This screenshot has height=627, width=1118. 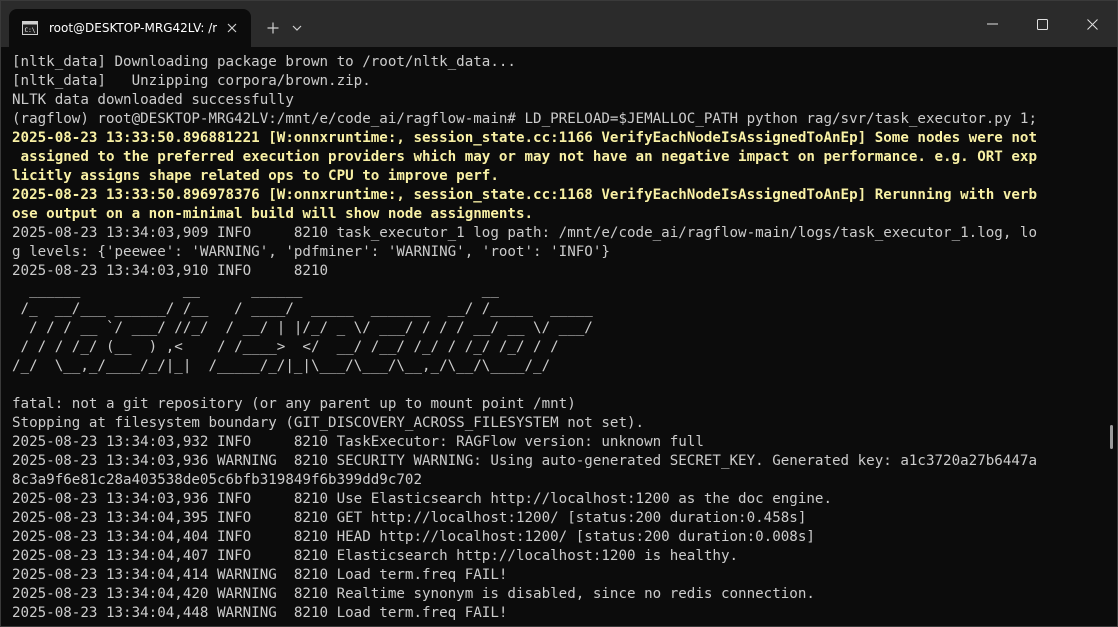 What do you see at coordinates (559, 24) in the screenshot?
I see `title-bar: C:\ root@DESKTOP-MRG42LV: /m` at bounding box center [559, 24].